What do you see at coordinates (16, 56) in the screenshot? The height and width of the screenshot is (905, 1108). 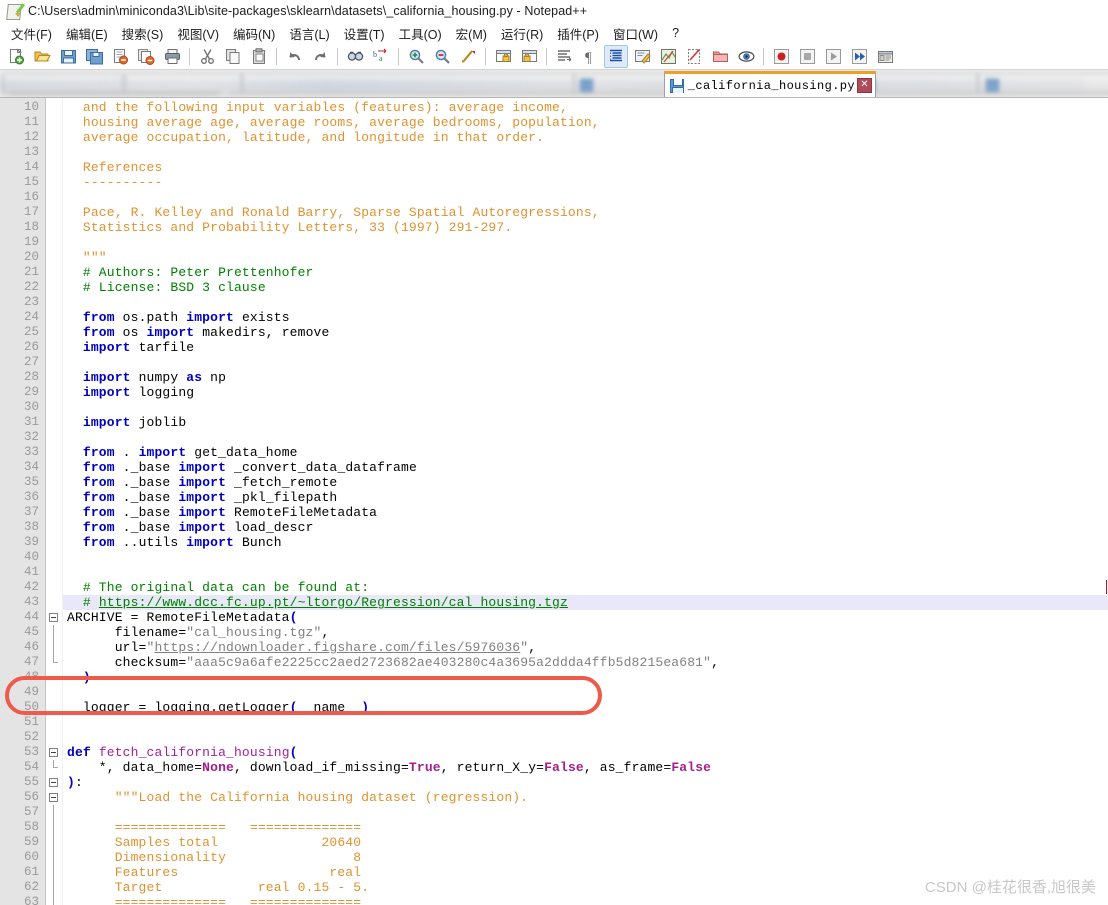 I see `new-file-icon` at bounding box center [16, 56].